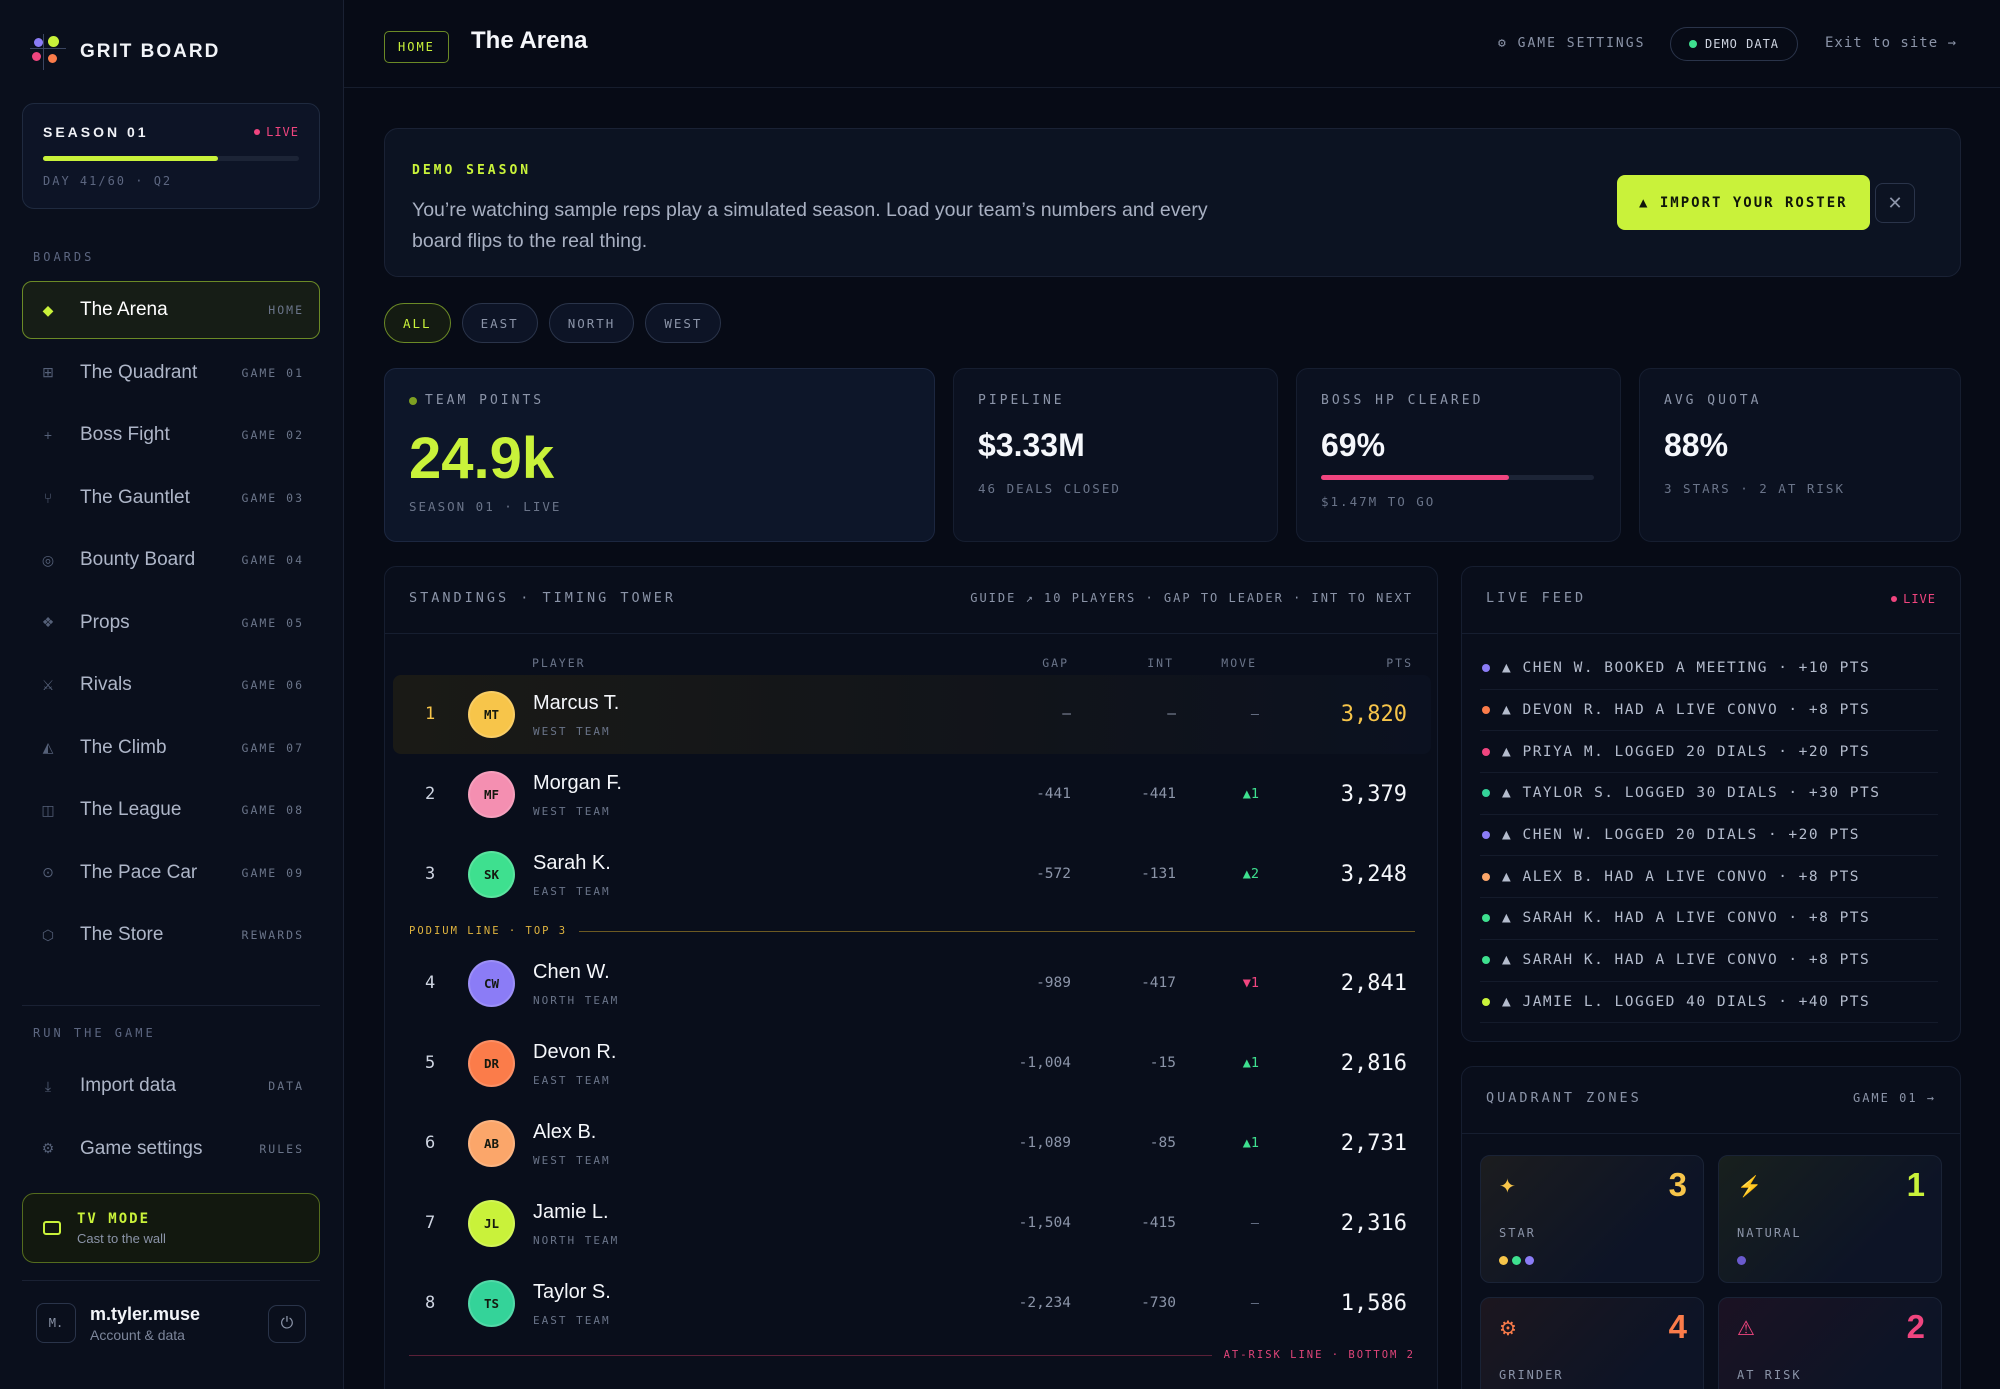 The height and width of the screenshot is (1389, 2000). What do you see at coordinates (171, 685) in the screenshot?
I see `sidebar-item-rivals: ⚔ Rivals GAME 06` at bounding box center [171, 685].